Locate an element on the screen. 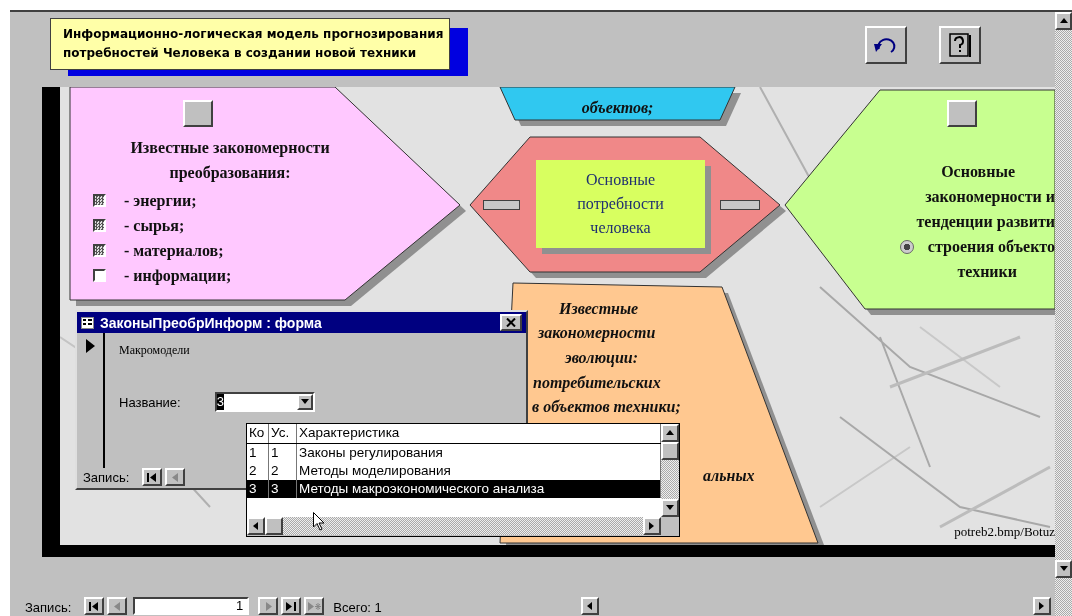 This screenshot has height=616, width=1072. list-row: 3 3 Методы макроэкономического анализа is located at coordinates (454, 489).